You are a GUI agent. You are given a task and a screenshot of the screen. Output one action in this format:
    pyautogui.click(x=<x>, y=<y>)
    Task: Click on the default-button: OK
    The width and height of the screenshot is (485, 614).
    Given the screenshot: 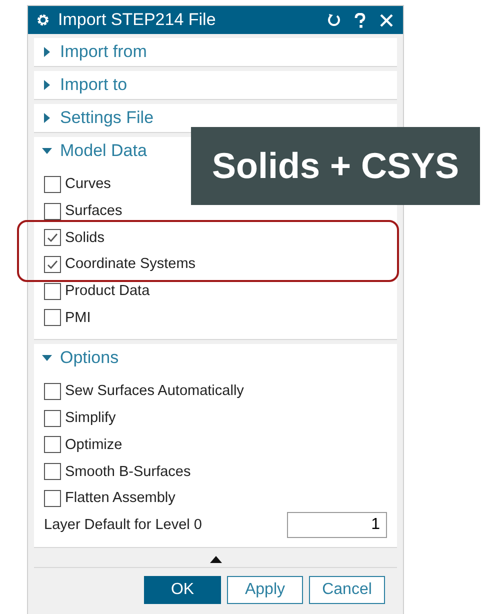 What is the action you would take?
    pyautogui.click(x=182, y=590)
    